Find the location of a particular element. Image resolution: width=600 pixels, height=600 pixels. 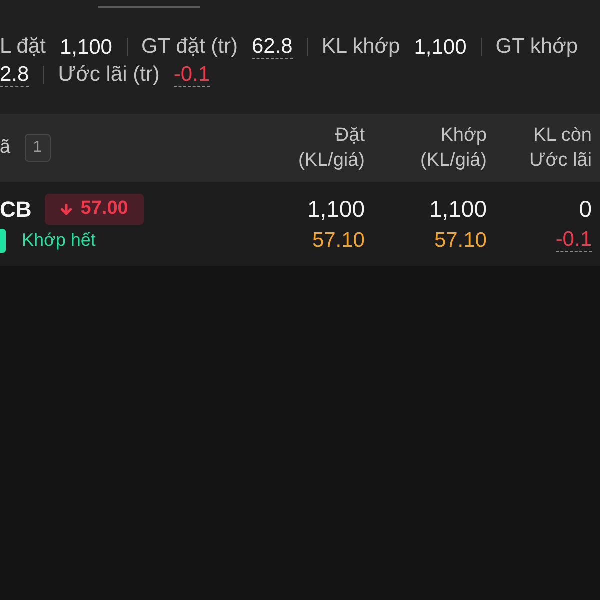

summary-label: L đặt is located at coordinates (23, 47).